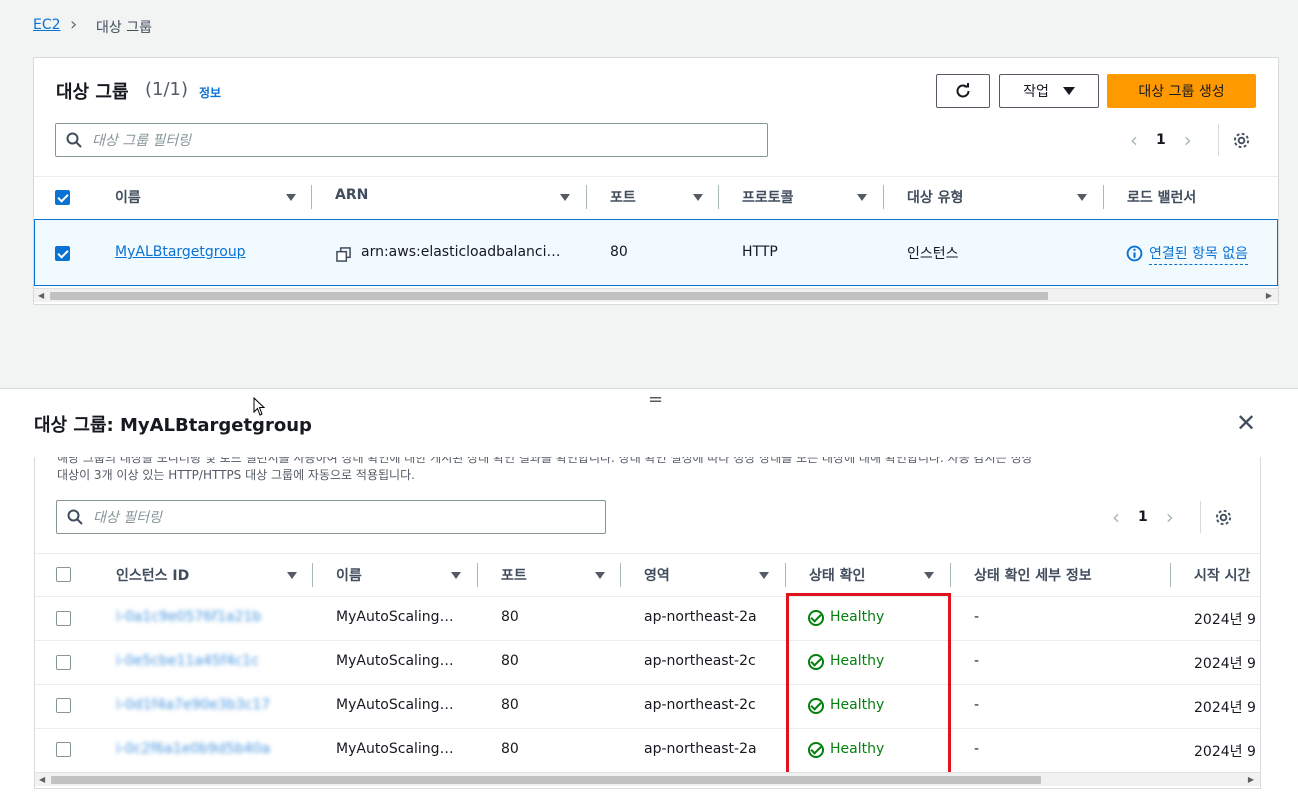 The image size is (1298, 796). Describe the element at coordinates (1246, 423) in the screenshot. I see `close-icon: ✕` at that location.